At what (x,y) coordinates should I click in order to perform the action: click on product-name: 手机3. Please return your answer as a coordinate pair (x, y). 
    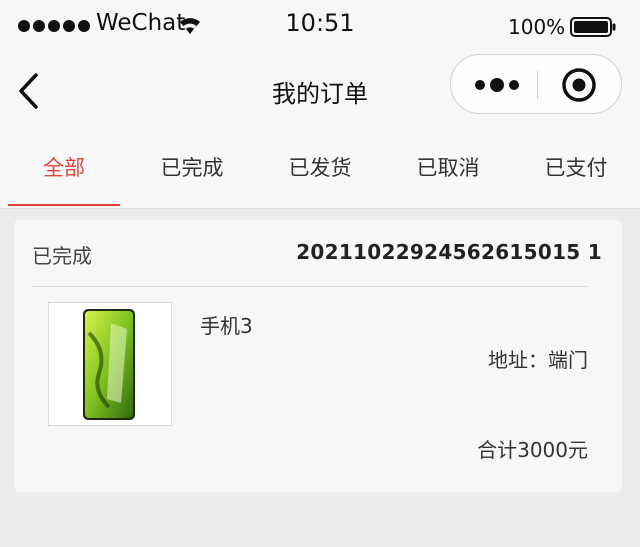
    Looking at the image, I should click on (226, 326).